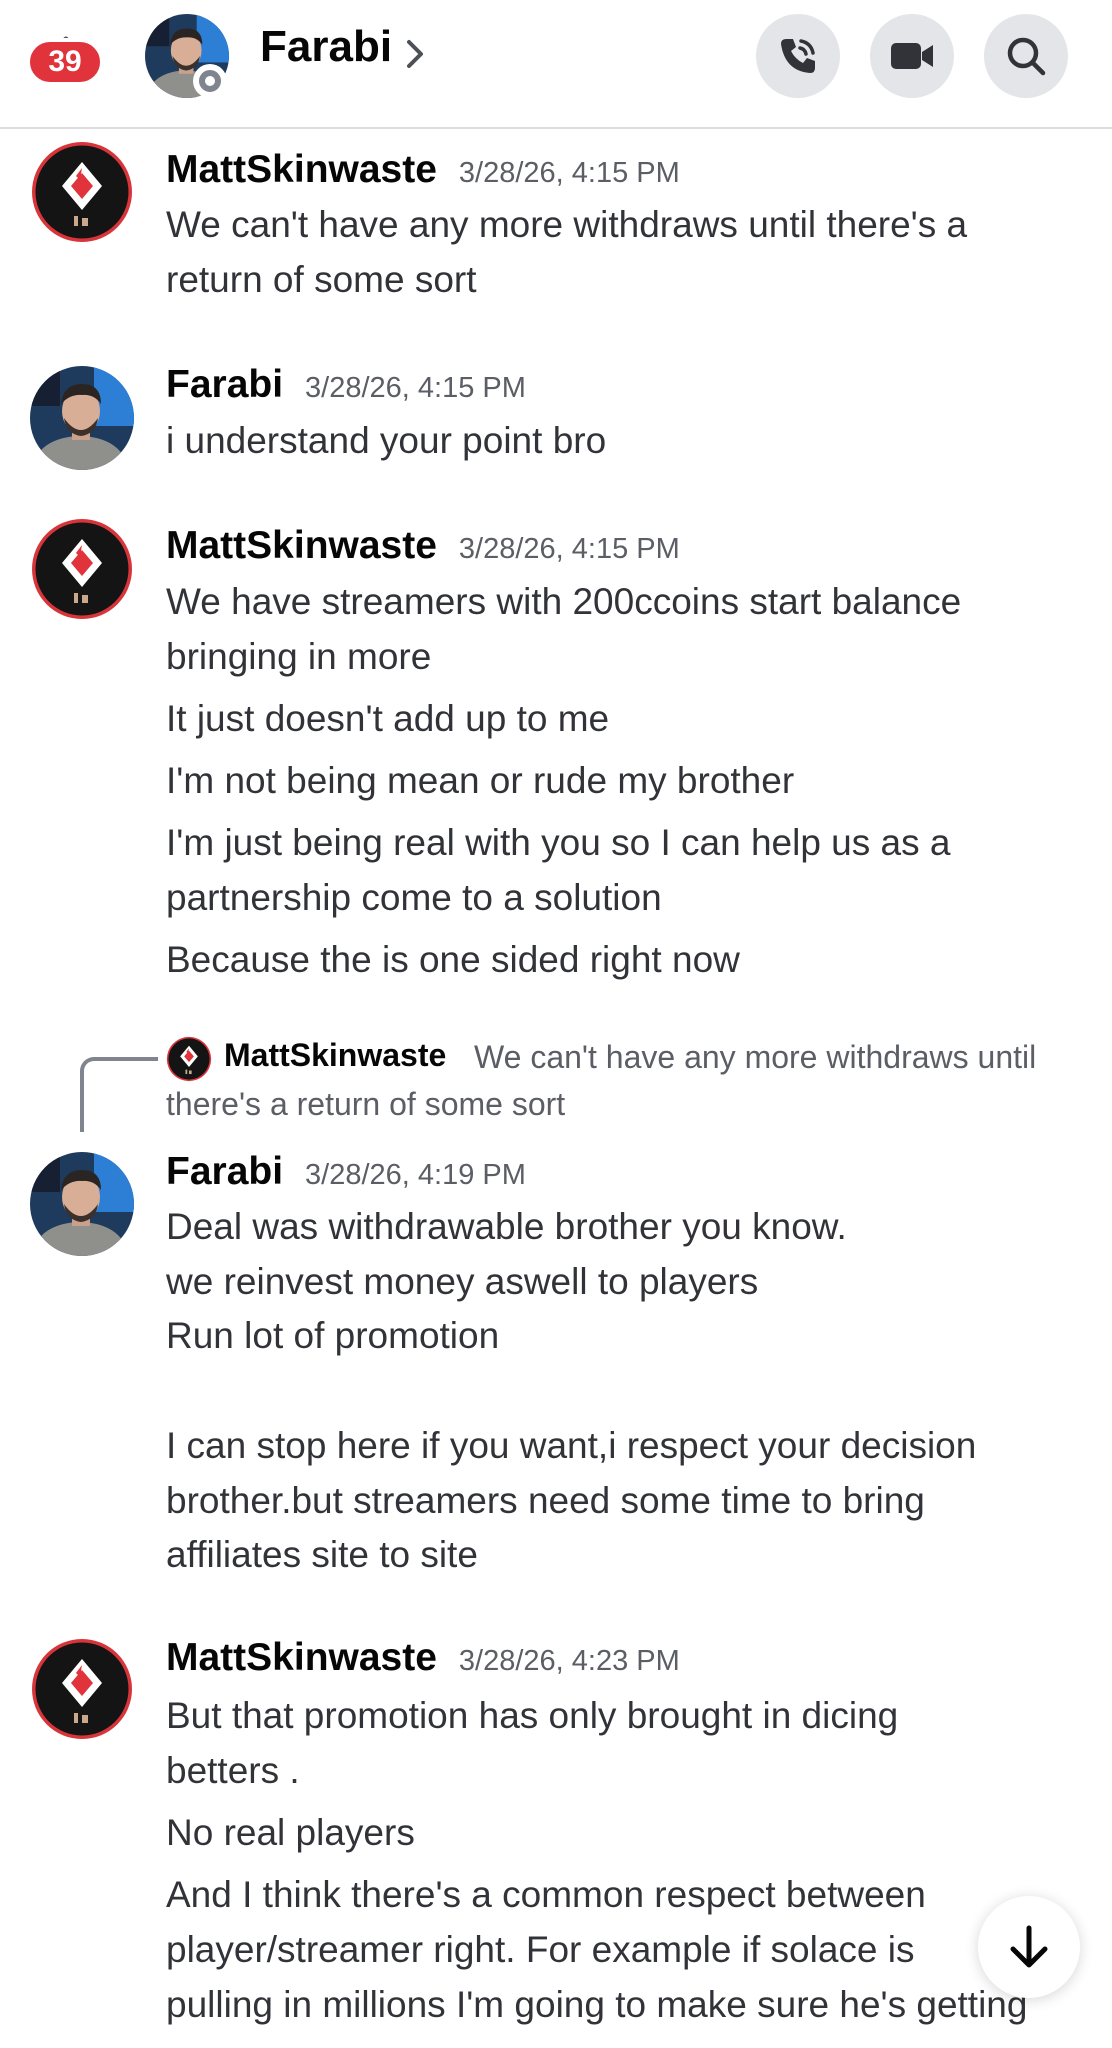  Describe the element at coordinates (506, 1226) in the screenshot. I see `message-text: Deal was withdrawable brother you know.` at that location.